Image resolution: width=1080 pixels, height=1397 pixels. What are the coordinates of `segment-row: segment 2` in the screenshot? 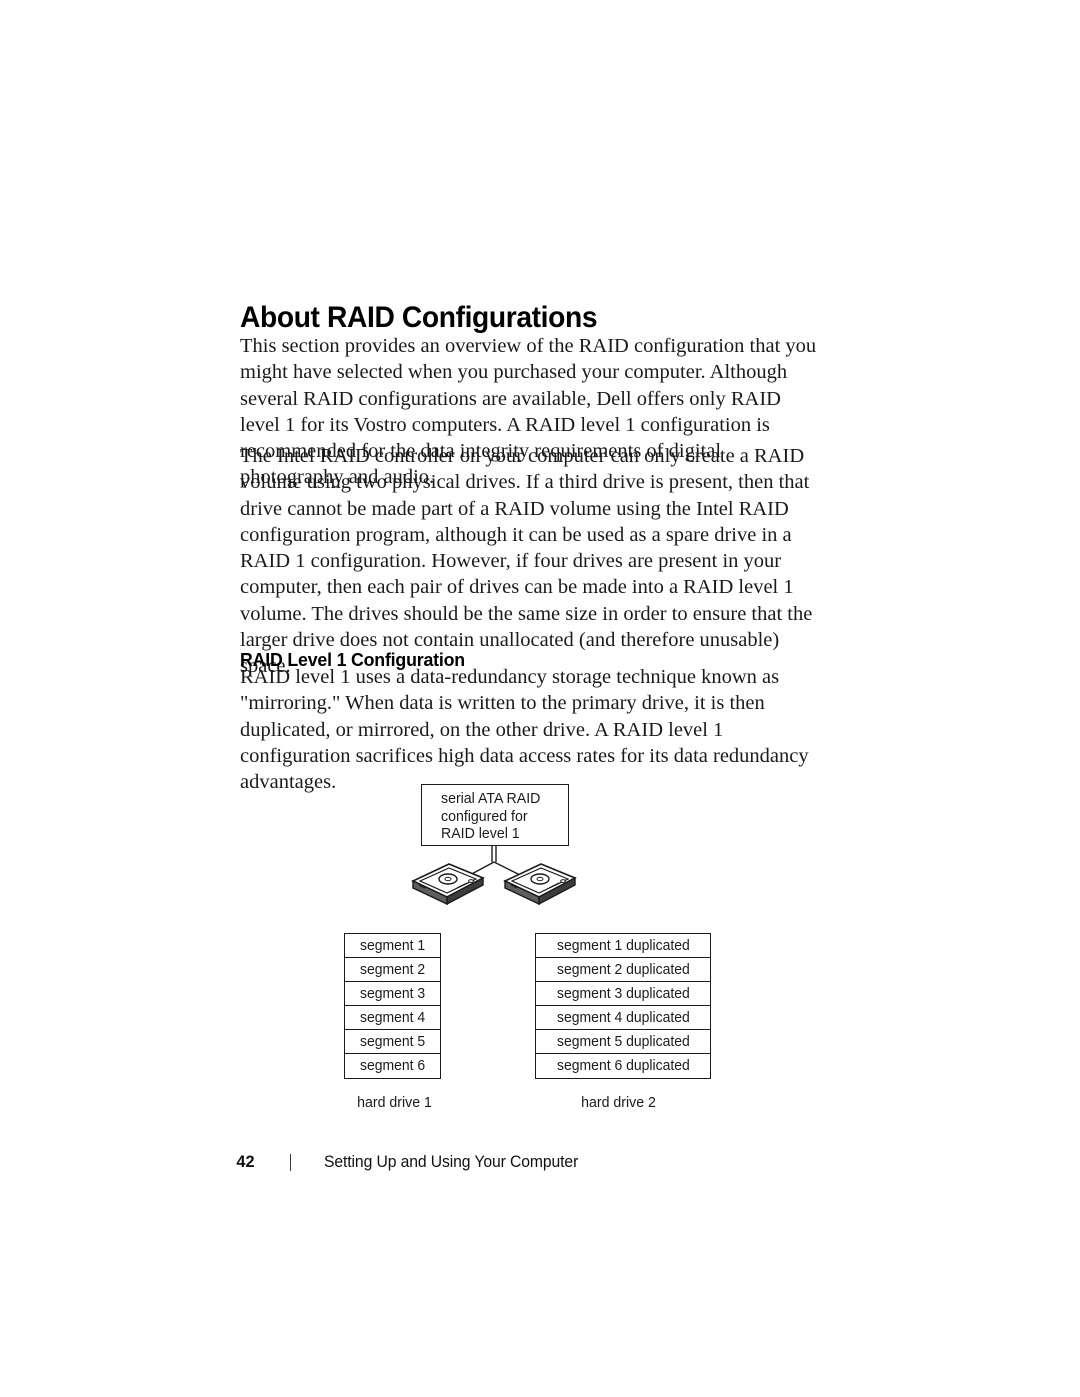 It's located at (392, 970).